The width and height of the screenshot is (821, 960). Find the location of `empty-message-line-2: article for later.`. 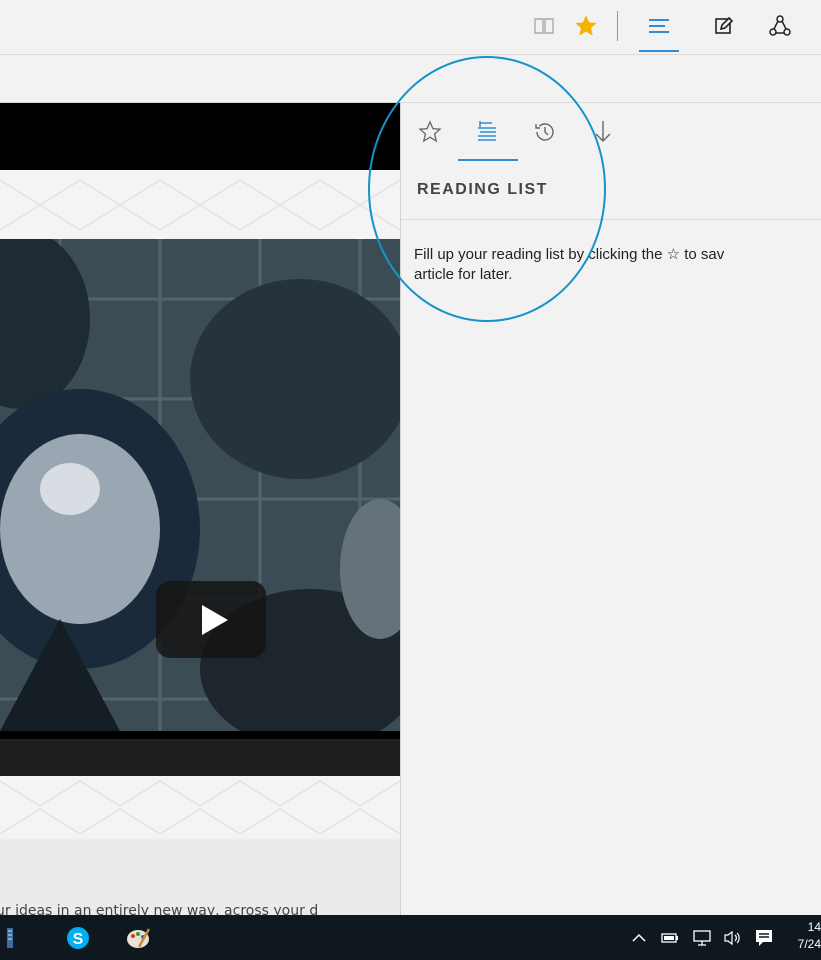

empty-message-line-2: article for later. is located at coordinates (463, 274).